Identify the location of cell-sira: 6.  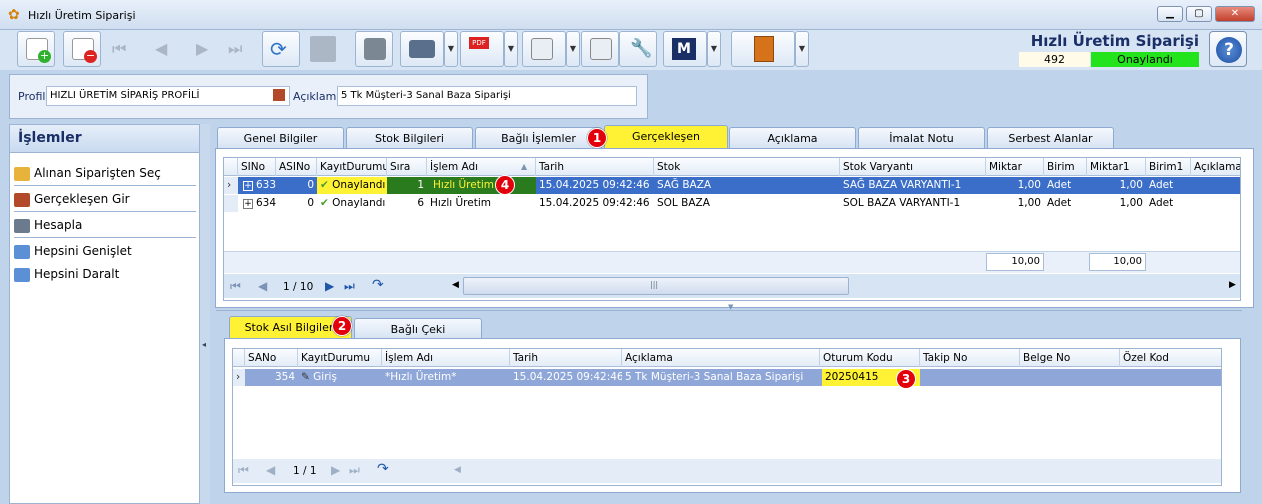
(420, 203).